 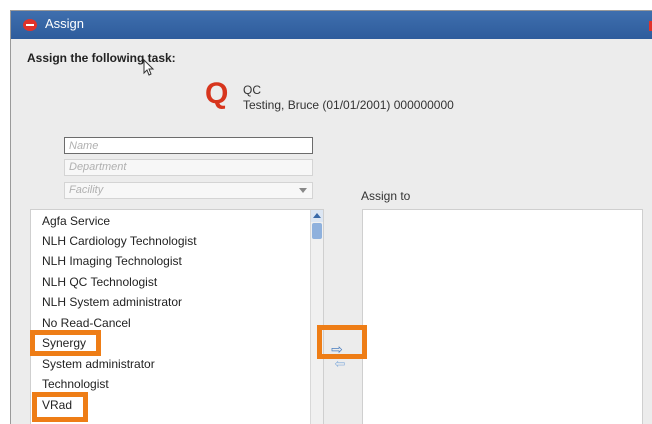 What do you see at coordinates (331, 25) in the screenshot?
I see `title-bar: Assign` at bounding box center [331, 25].